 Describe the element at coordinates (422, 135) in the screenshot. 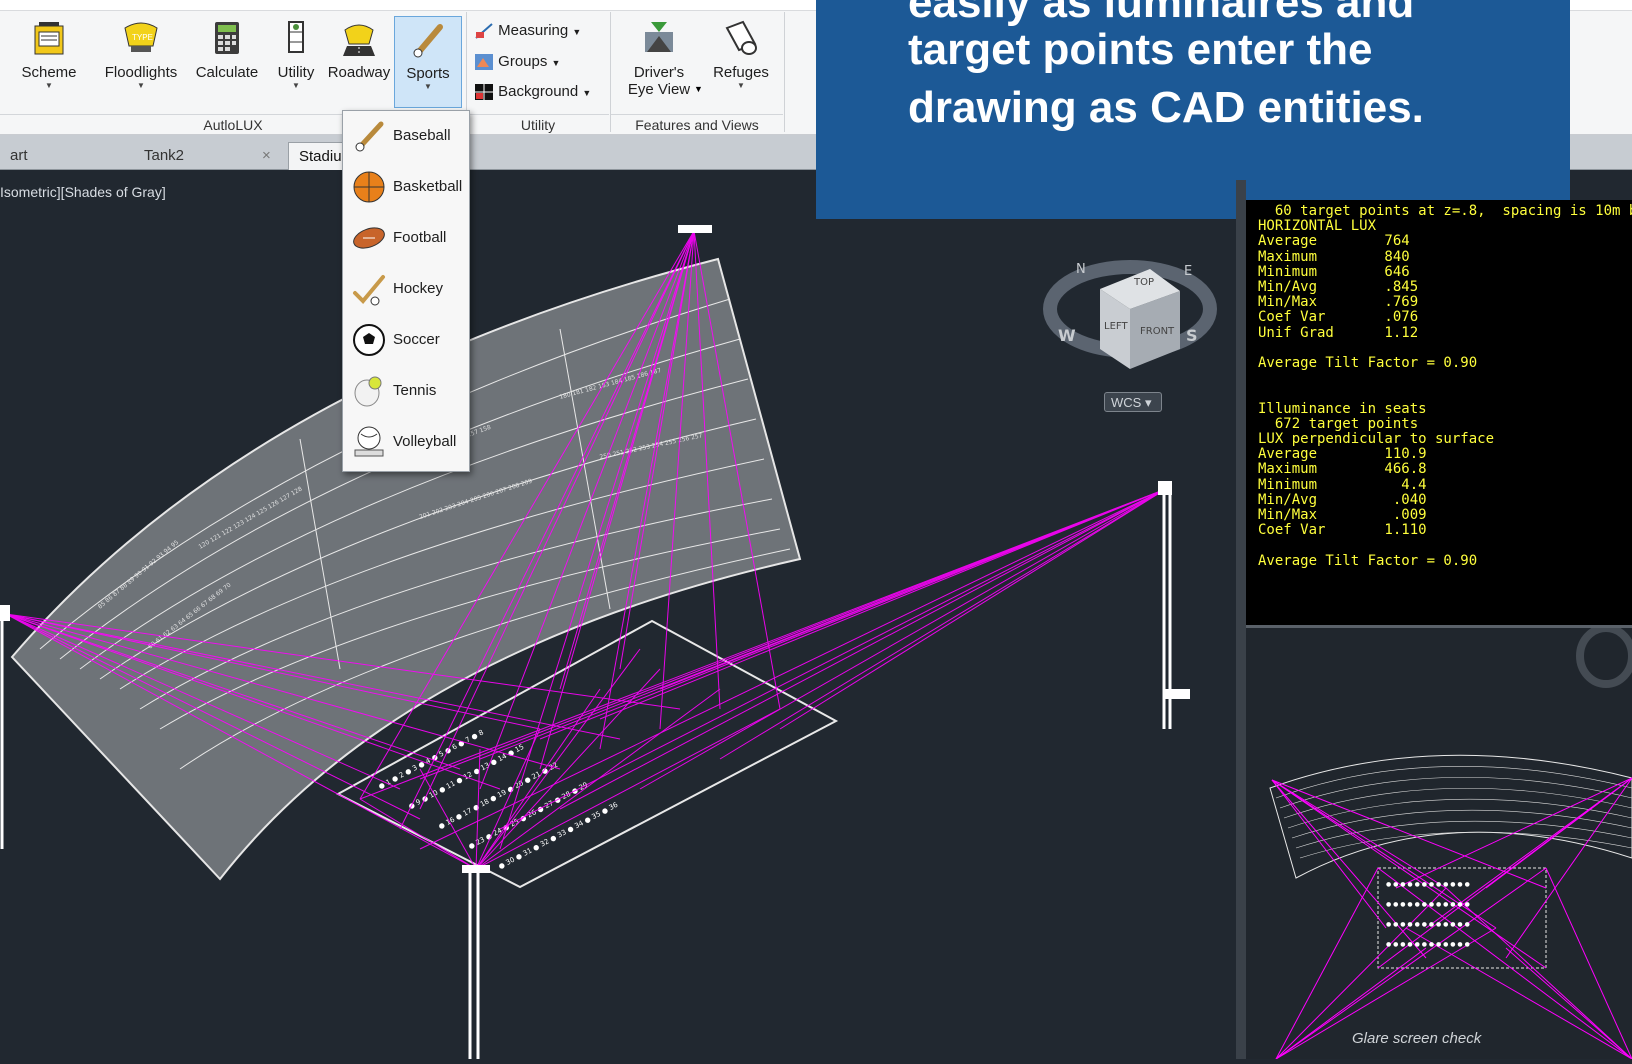

I see `menu-item-label: Baseball` at that location.